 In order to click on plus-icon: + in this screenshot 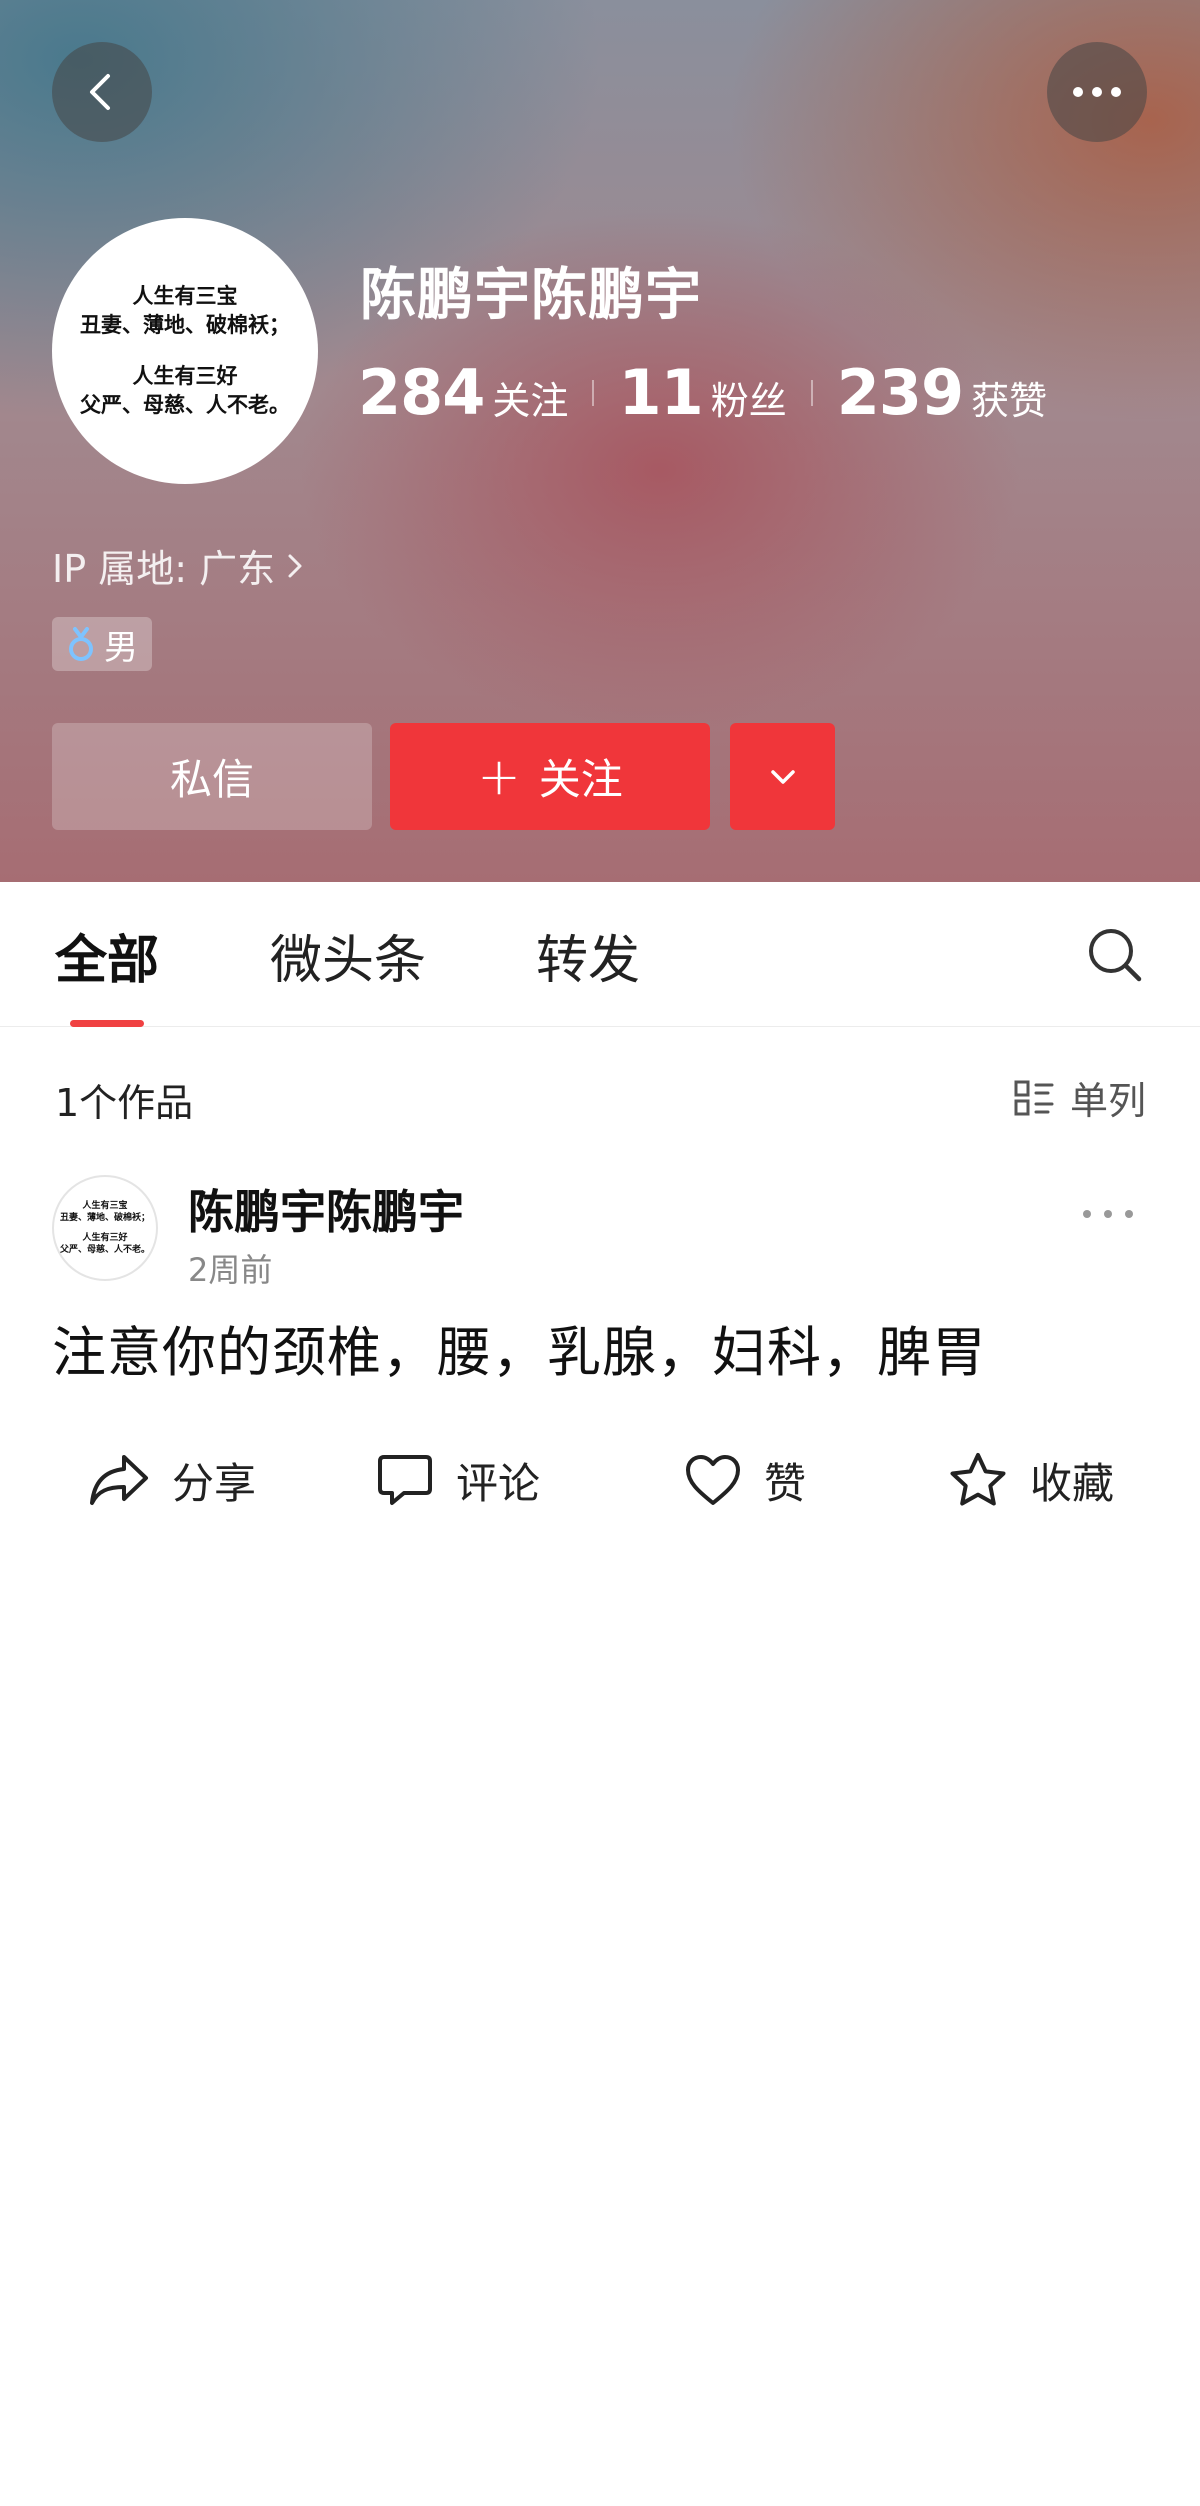, I will do `click(499, 776)`.